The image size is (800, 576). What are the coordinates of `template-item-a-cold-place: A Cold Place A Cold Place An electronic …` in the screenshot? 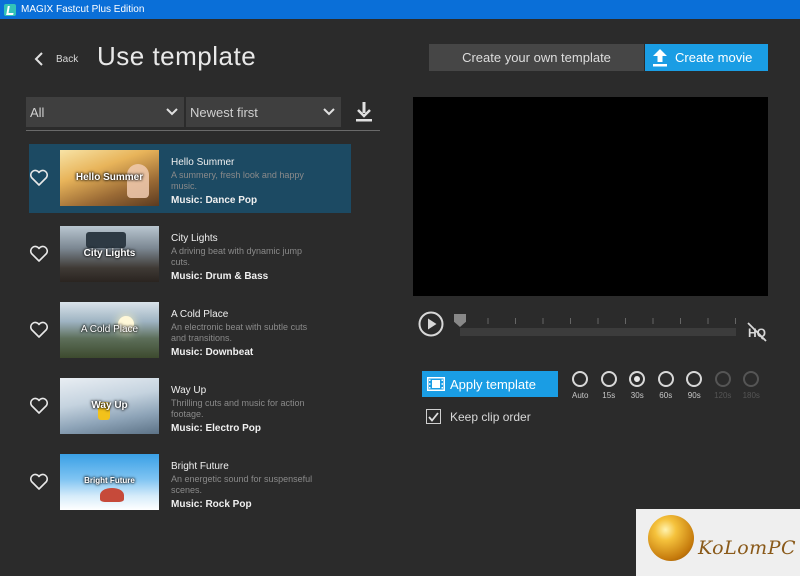 It's located at (190, 330).